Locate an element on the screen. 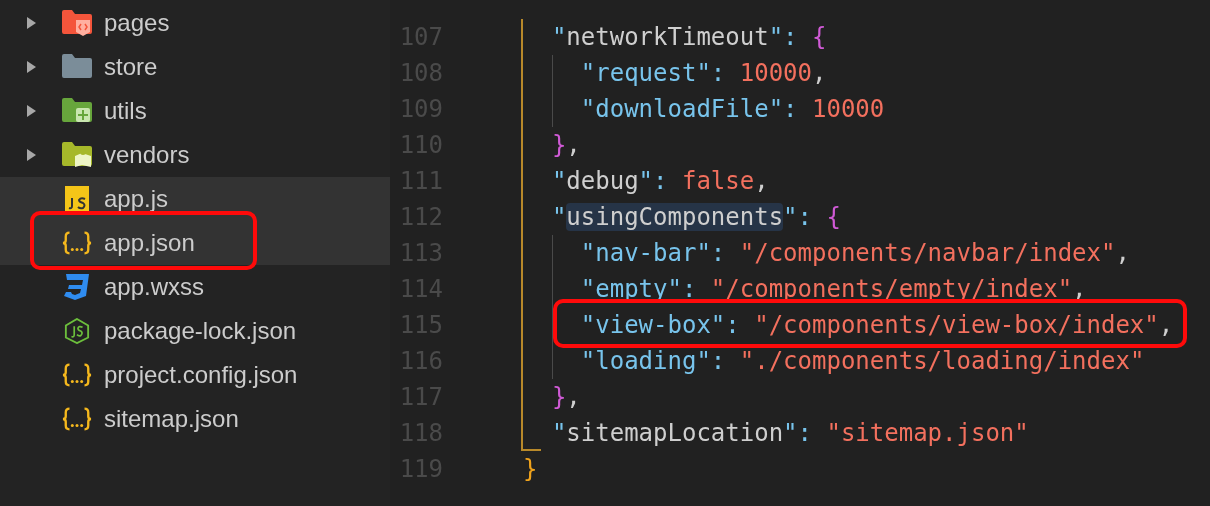  node-file-icon is located at coordinates (77, 331).